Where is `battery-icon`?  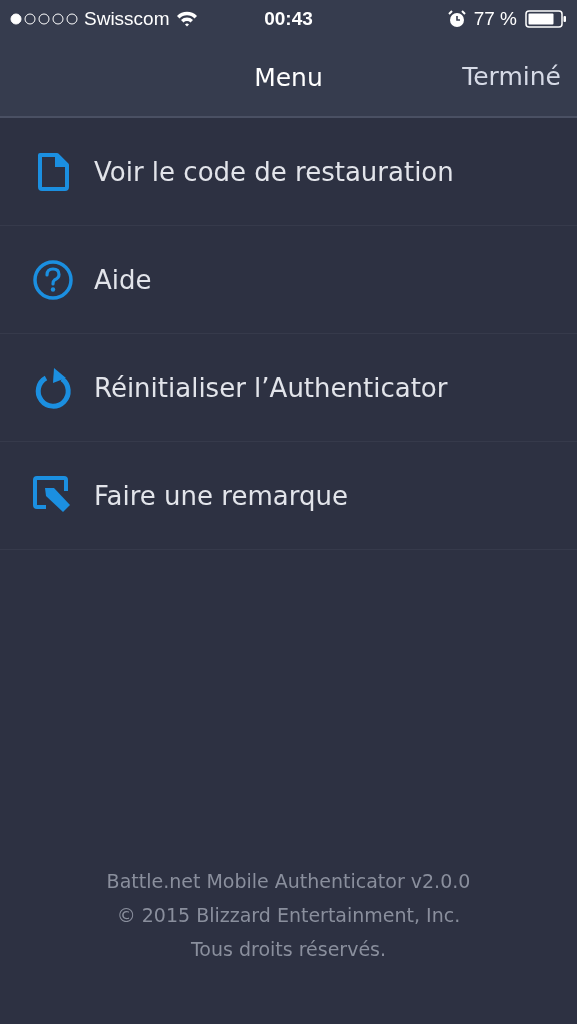 battery-icon is located at coordinates (546, 19).